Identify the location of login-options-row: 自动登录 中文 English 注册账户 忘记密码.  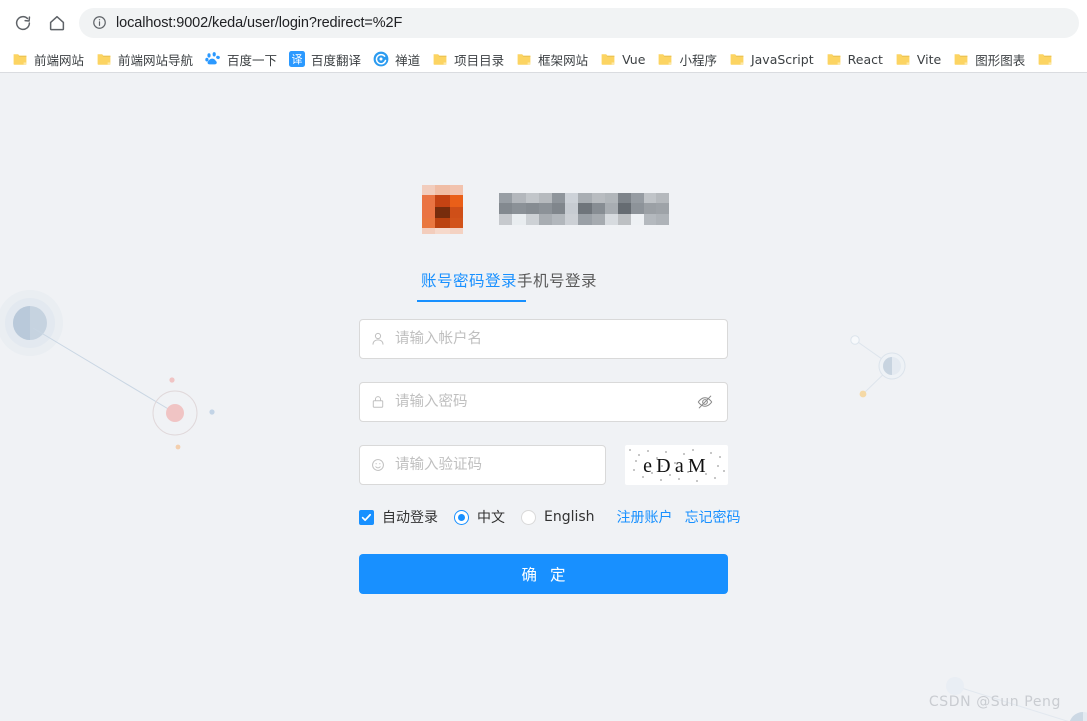
(550, 517).